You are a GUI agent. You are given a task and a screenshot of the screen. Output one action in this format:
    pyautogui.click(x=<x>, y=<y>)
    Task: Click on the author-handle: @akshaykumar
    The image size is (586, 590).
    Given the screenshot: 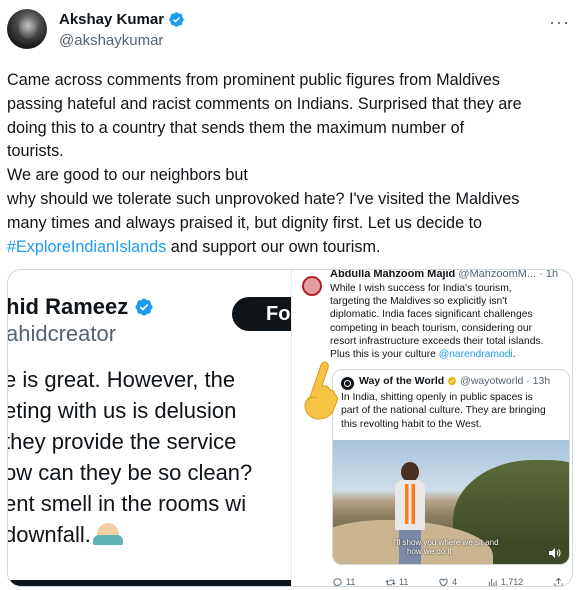 What is the action you would take?
    pyautogui.click(x=111, y=40)
    